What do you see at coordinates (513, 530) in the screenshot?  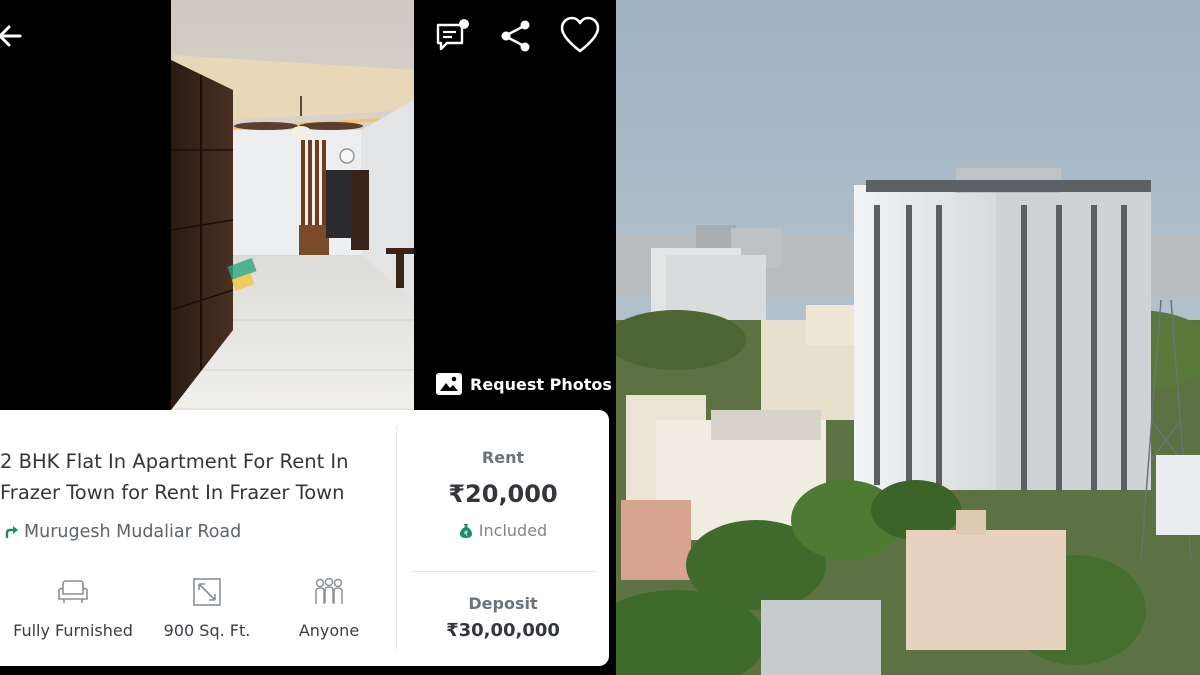 I see `included-label: Included` at bounding box center [513, 530].